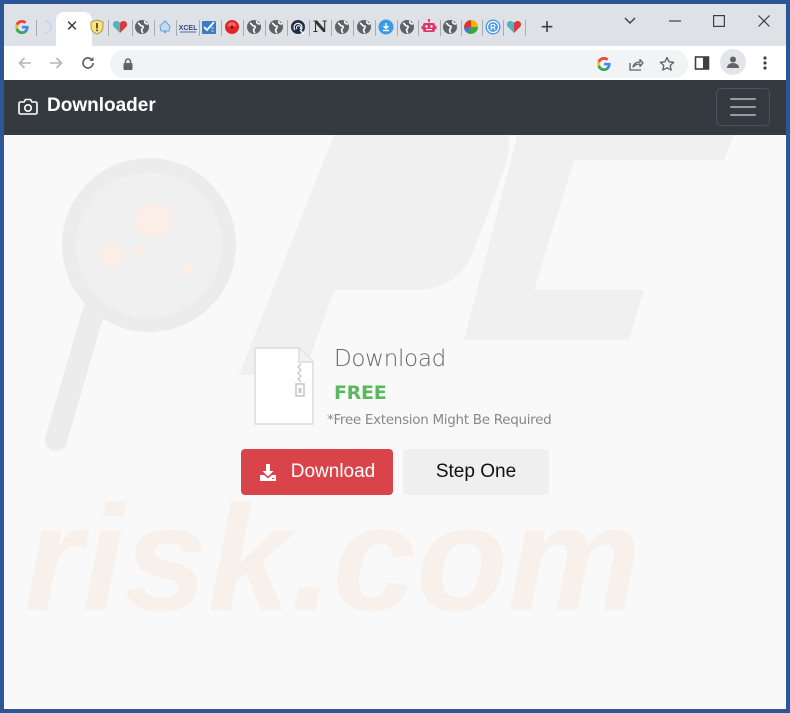 This screenshot has height=713, width=790. Describe the element at coordinates (667, 64) in the screenshot. I see `bookmark-star-icon` at that location.